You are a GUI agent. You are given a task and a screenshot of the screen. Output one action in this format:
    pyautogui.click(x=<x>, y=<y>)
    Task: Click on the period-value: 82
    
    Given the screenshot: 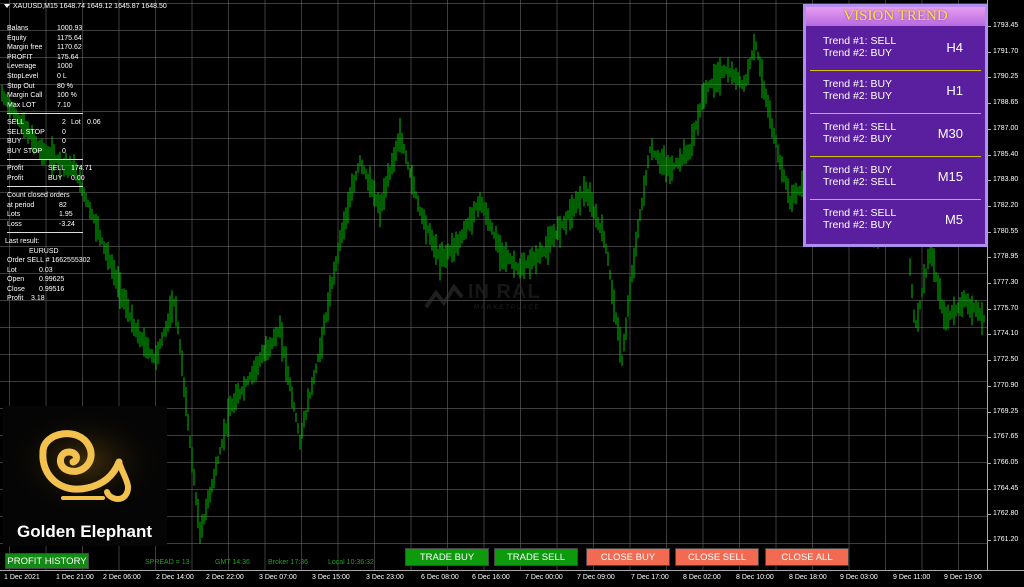 What is the action you would take?
    pyautogui.click(x=63, y=205)
    